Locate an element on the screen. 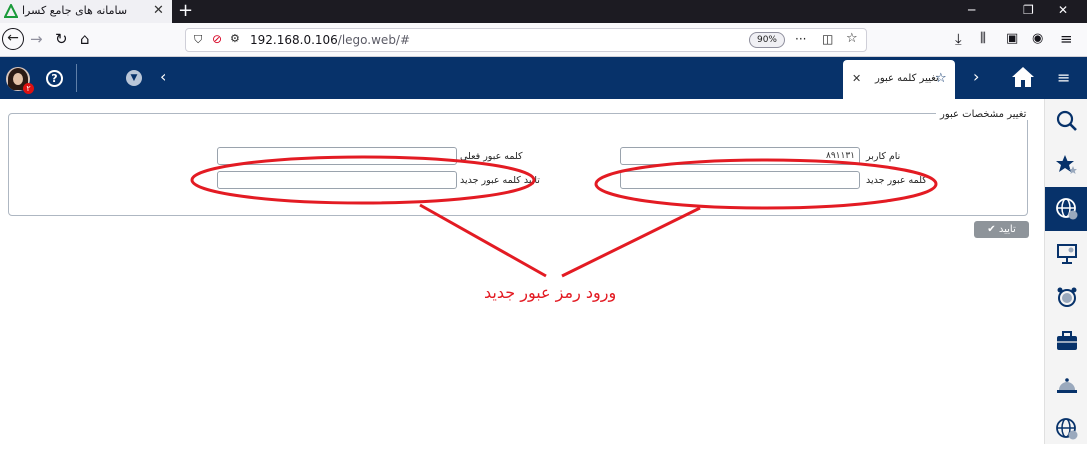  annotation-ellipse-right is located at coordinates (766, 184).